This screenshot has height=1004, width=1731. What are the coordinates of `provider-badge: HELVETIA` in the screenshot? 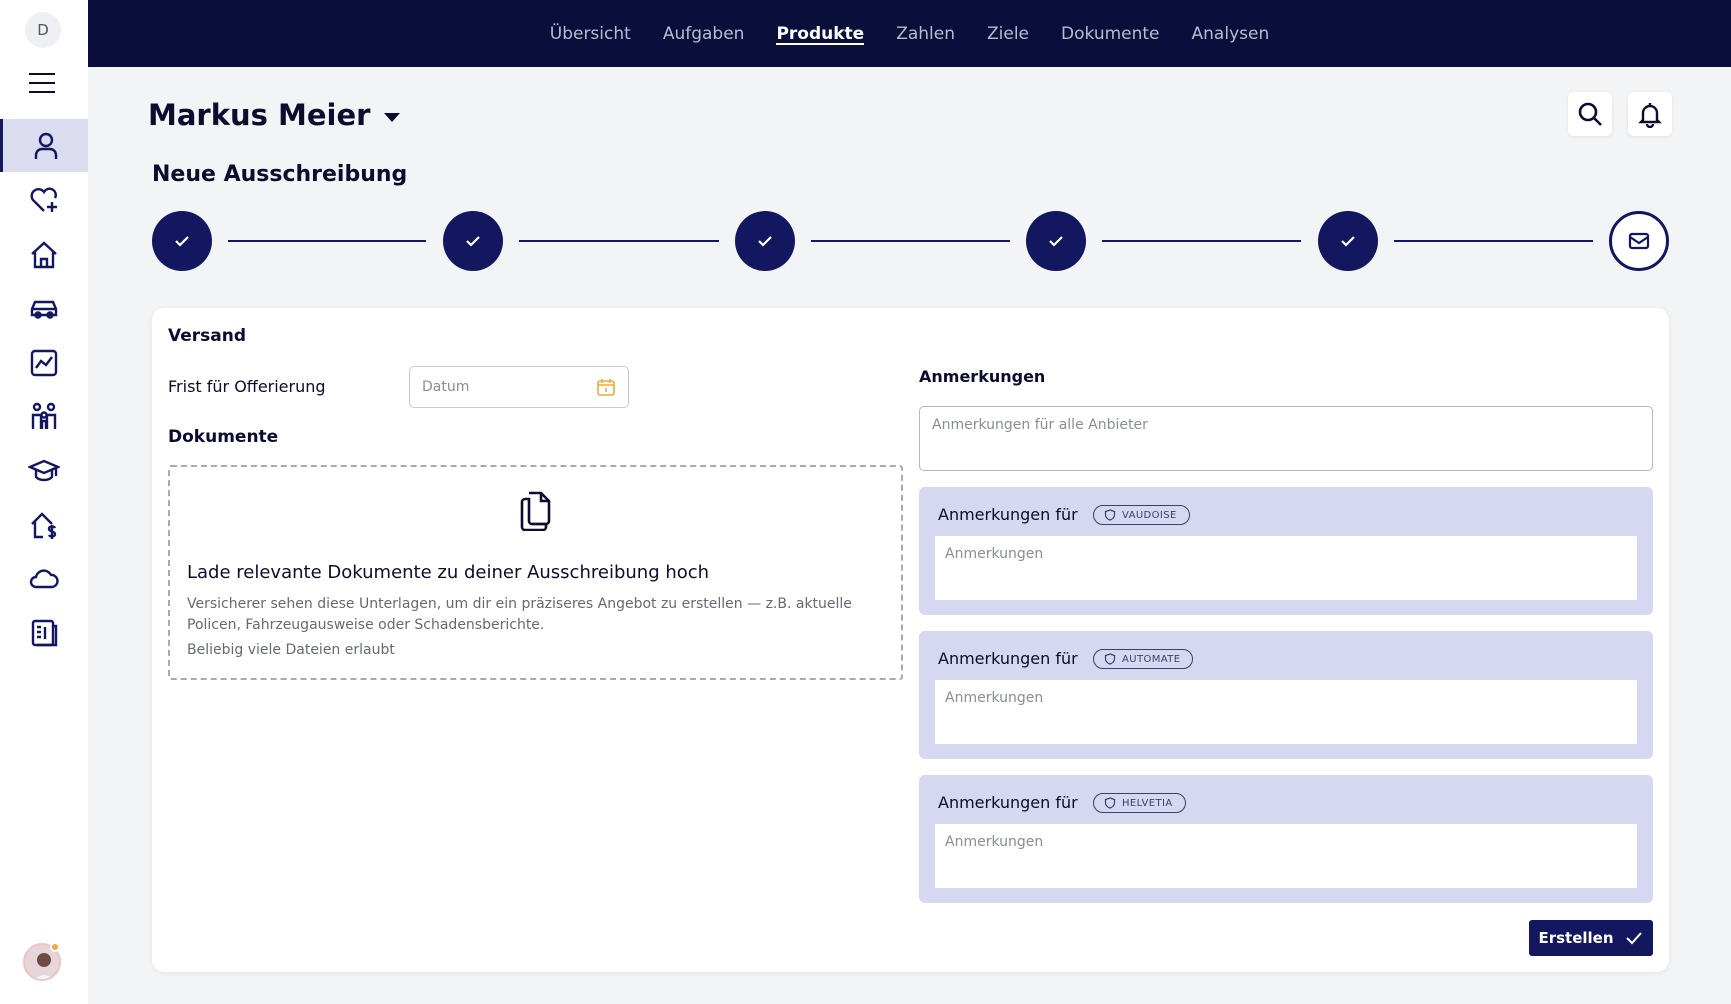 It's located at (1139, 803).